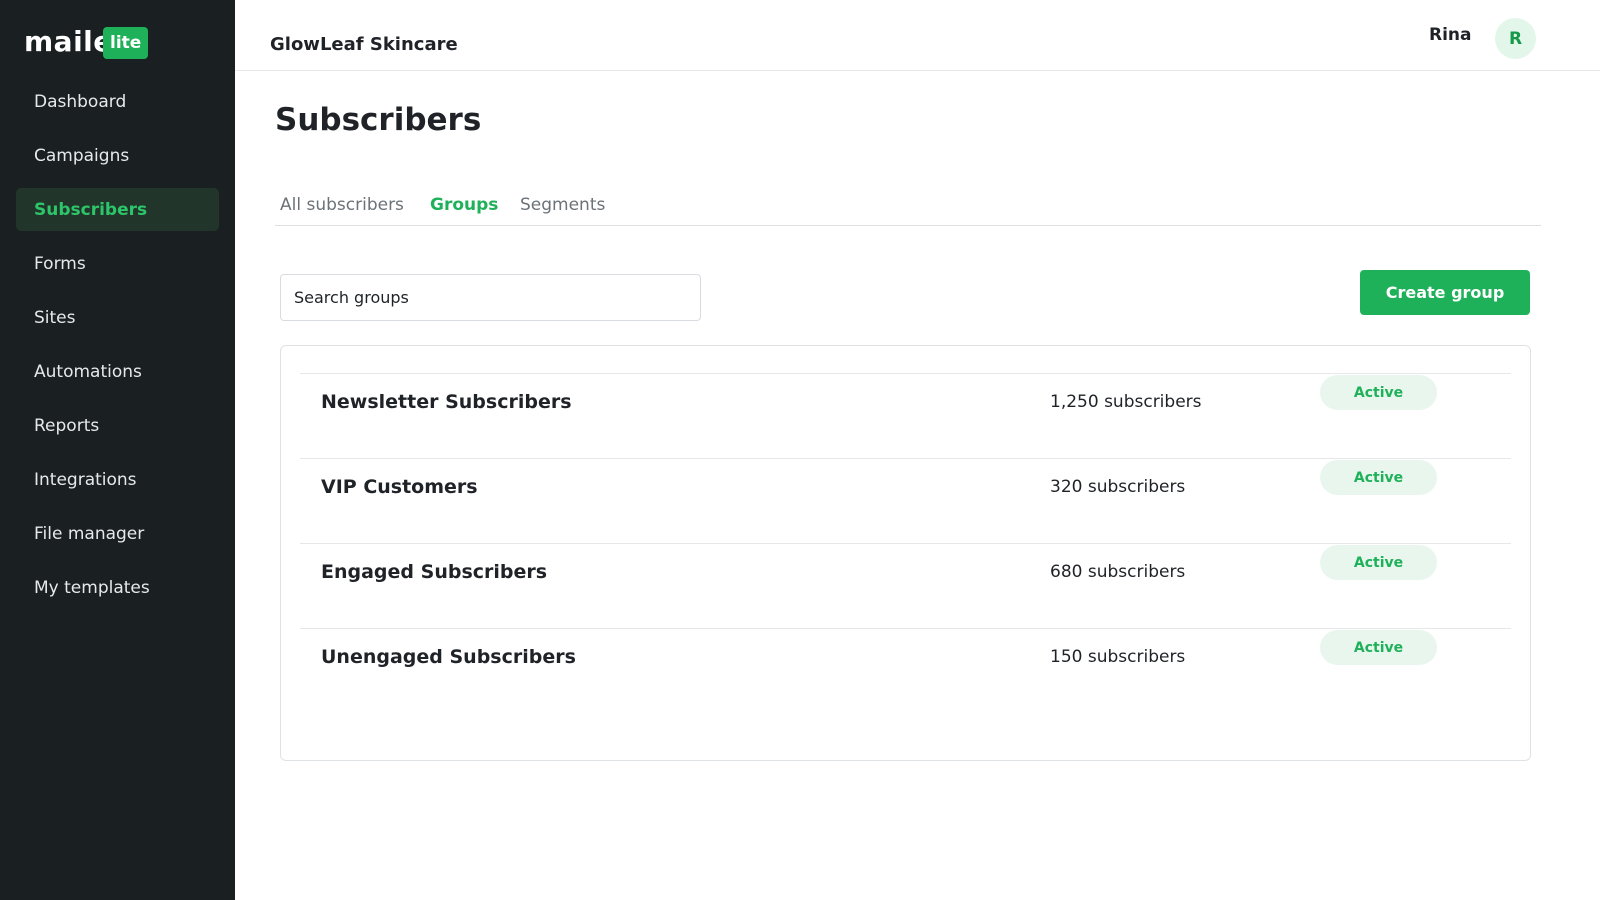  Describe the element at coordinates (908, 207) in the screenshot. I see `subscriber-tabs: All subscribers Groups Segments` at that location.